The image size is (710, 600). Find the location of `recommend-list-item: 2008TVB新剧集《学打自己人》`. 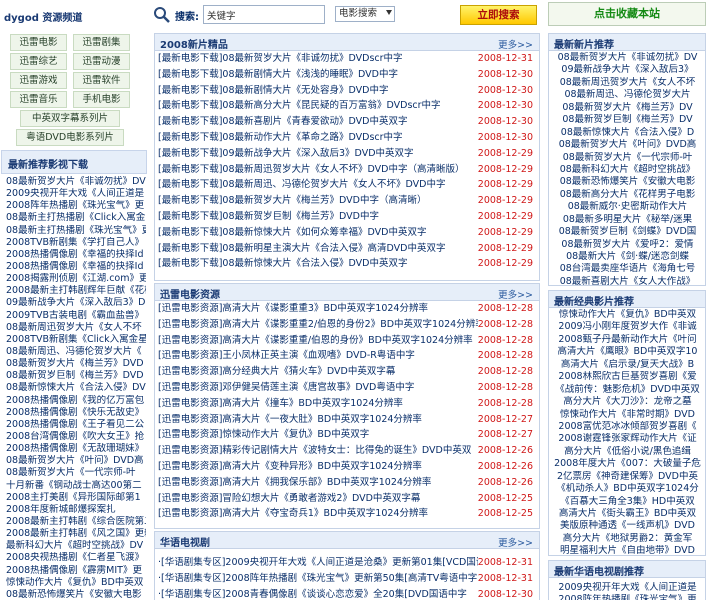

recommend-list-item: 2008TVB新剧集《学打自己人》 is located at coordinates (76, 243).